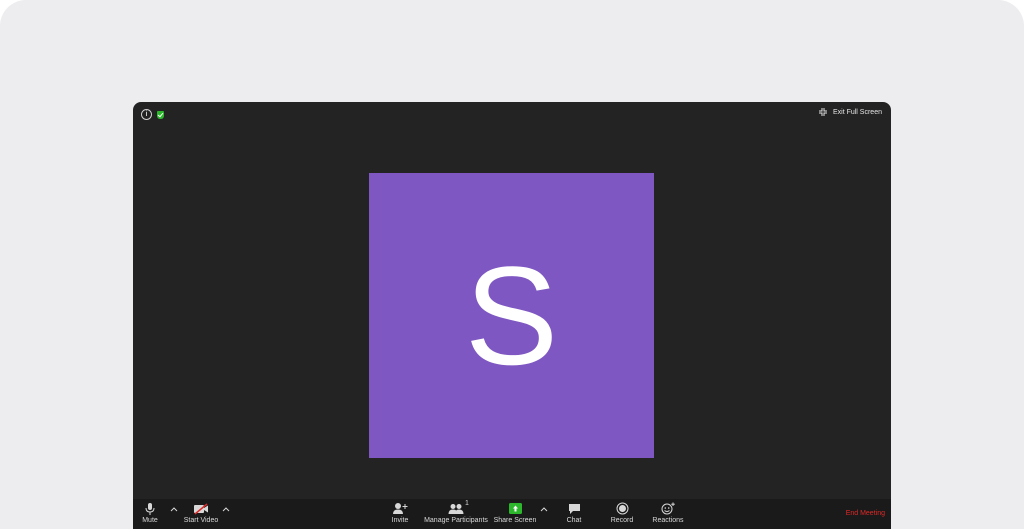  I want to click on add-person-icon, so click(400, 508).